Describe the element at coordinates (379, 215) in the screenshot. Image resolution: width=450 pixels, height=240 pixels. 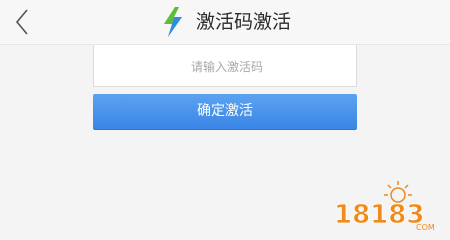
I see `watermark-text: 18183` at that location.